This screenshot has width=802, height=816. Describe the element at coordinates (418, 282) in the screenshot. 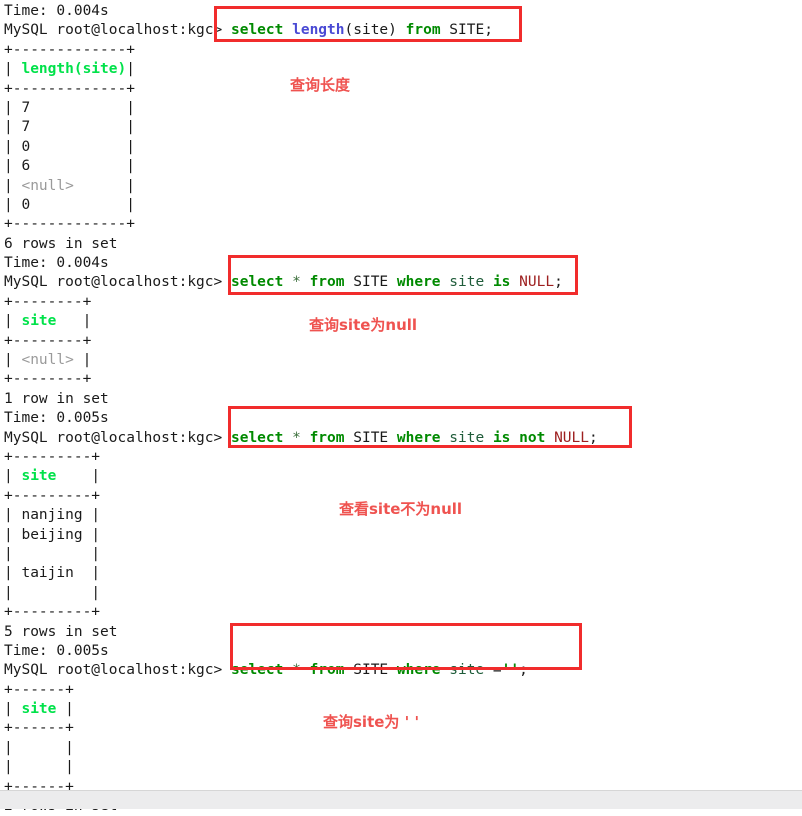

I see `sql-token: where` at that location.